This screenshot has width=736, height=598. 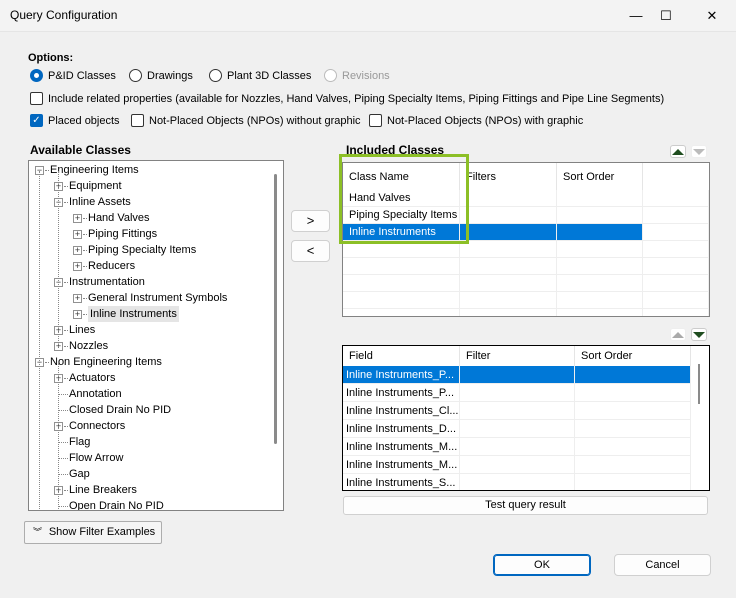 What do you see at coordinates (542, 565) in the screenshot?
I see `ok-button: OK` at bounding box center [542, 565].